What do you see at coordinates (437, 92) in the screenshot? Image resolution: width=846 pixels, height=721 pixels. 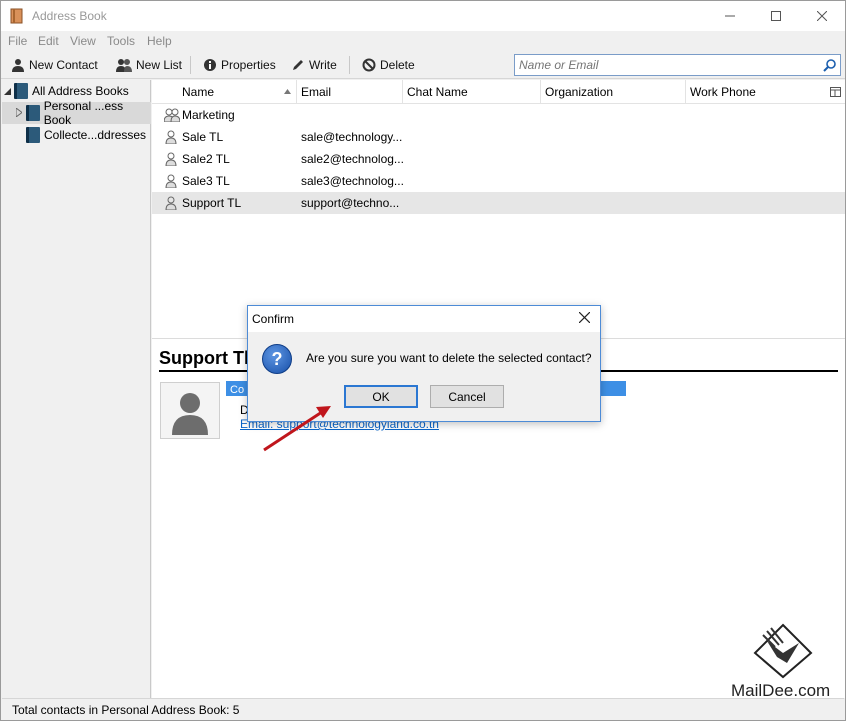 I see `column-label: Chat Name` at bounding box center [437, 92].